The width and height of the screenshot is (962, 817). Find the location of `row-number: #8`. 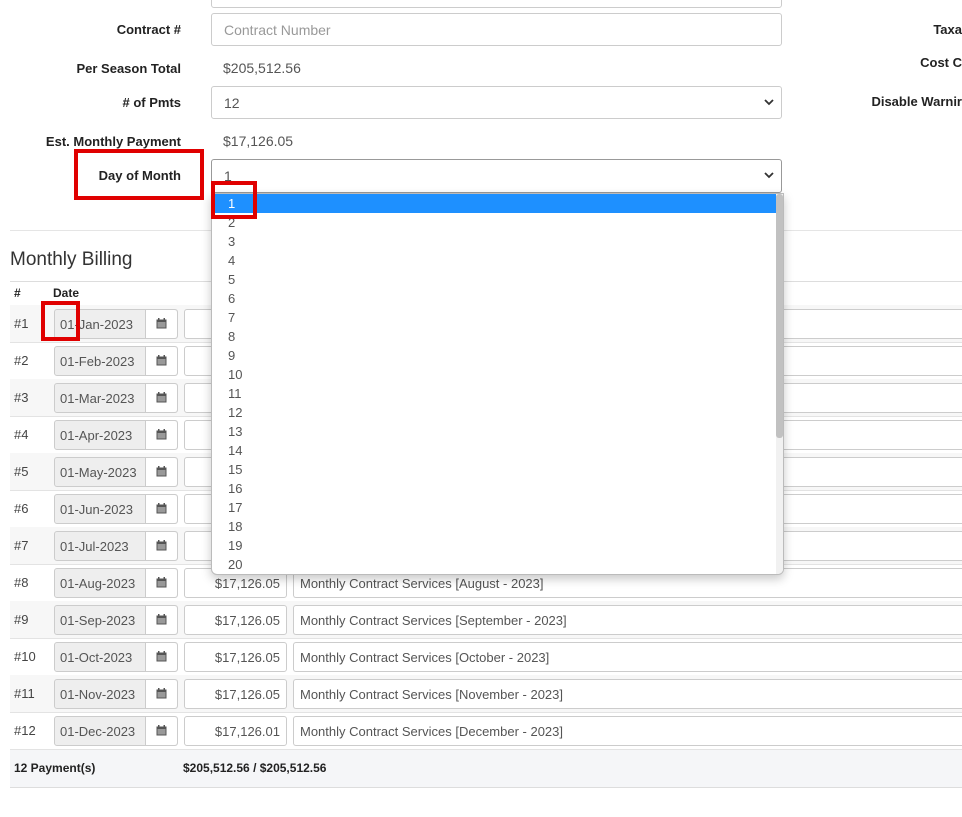

row-number: #8 is located at coordinates (21, 582).